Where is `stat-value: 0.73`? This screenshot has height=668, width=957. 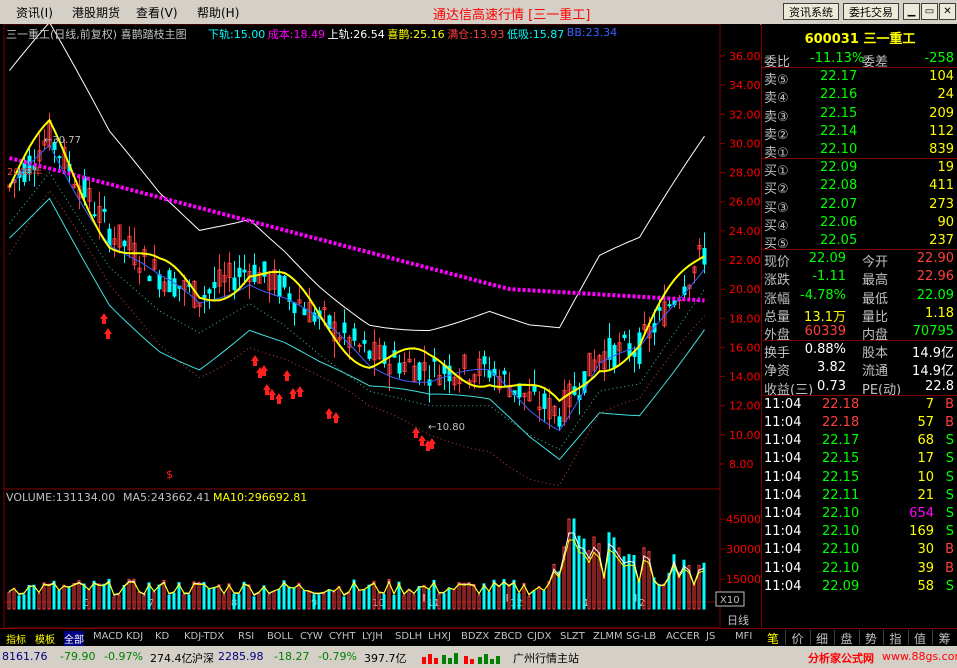
stat-value: 0.73 is located at coordinates (831, 386).